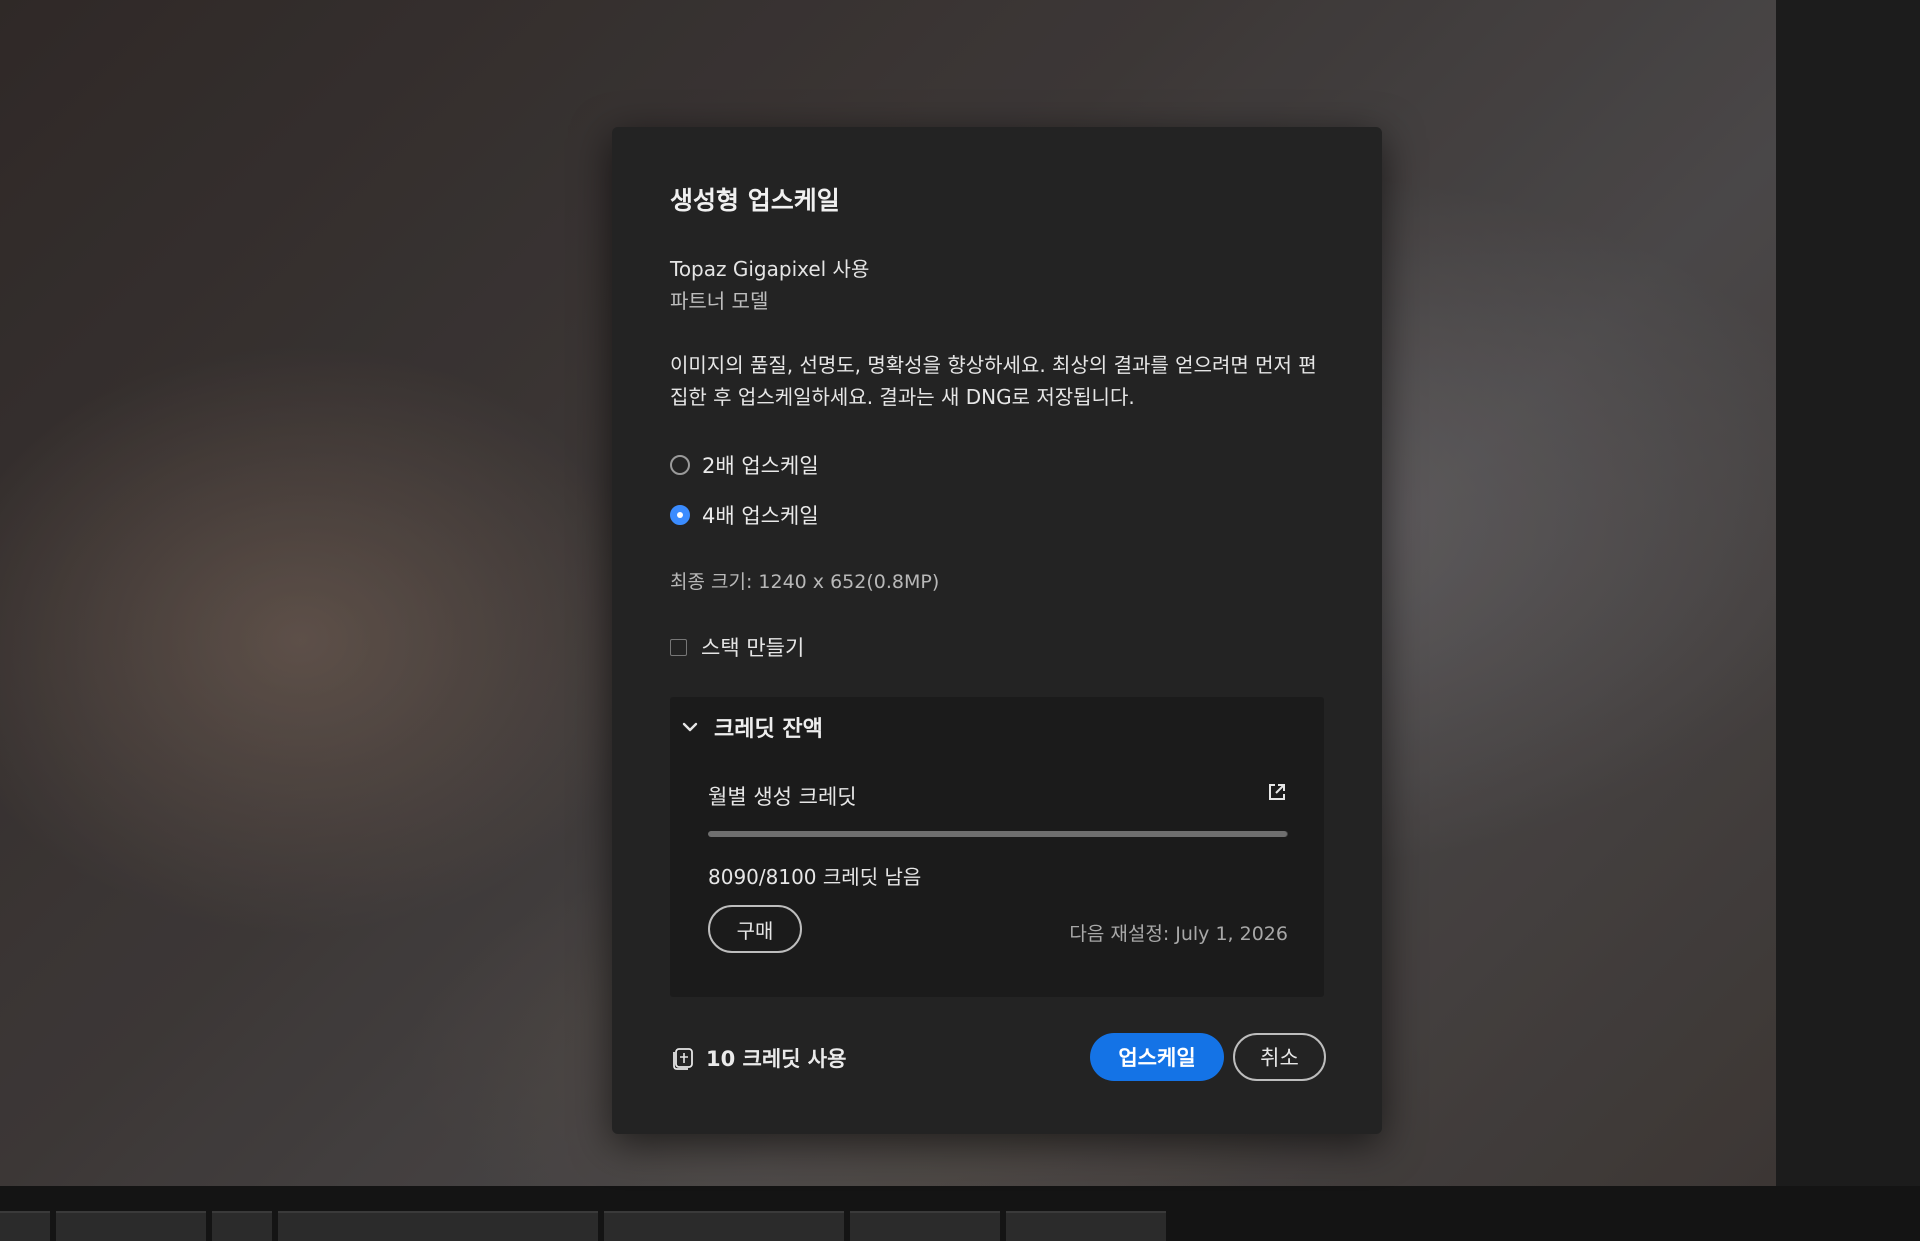  What do you see at coordinates (1848, 593) in the screenshot?
I see `right-panel` at bounding box center [1848, 593].